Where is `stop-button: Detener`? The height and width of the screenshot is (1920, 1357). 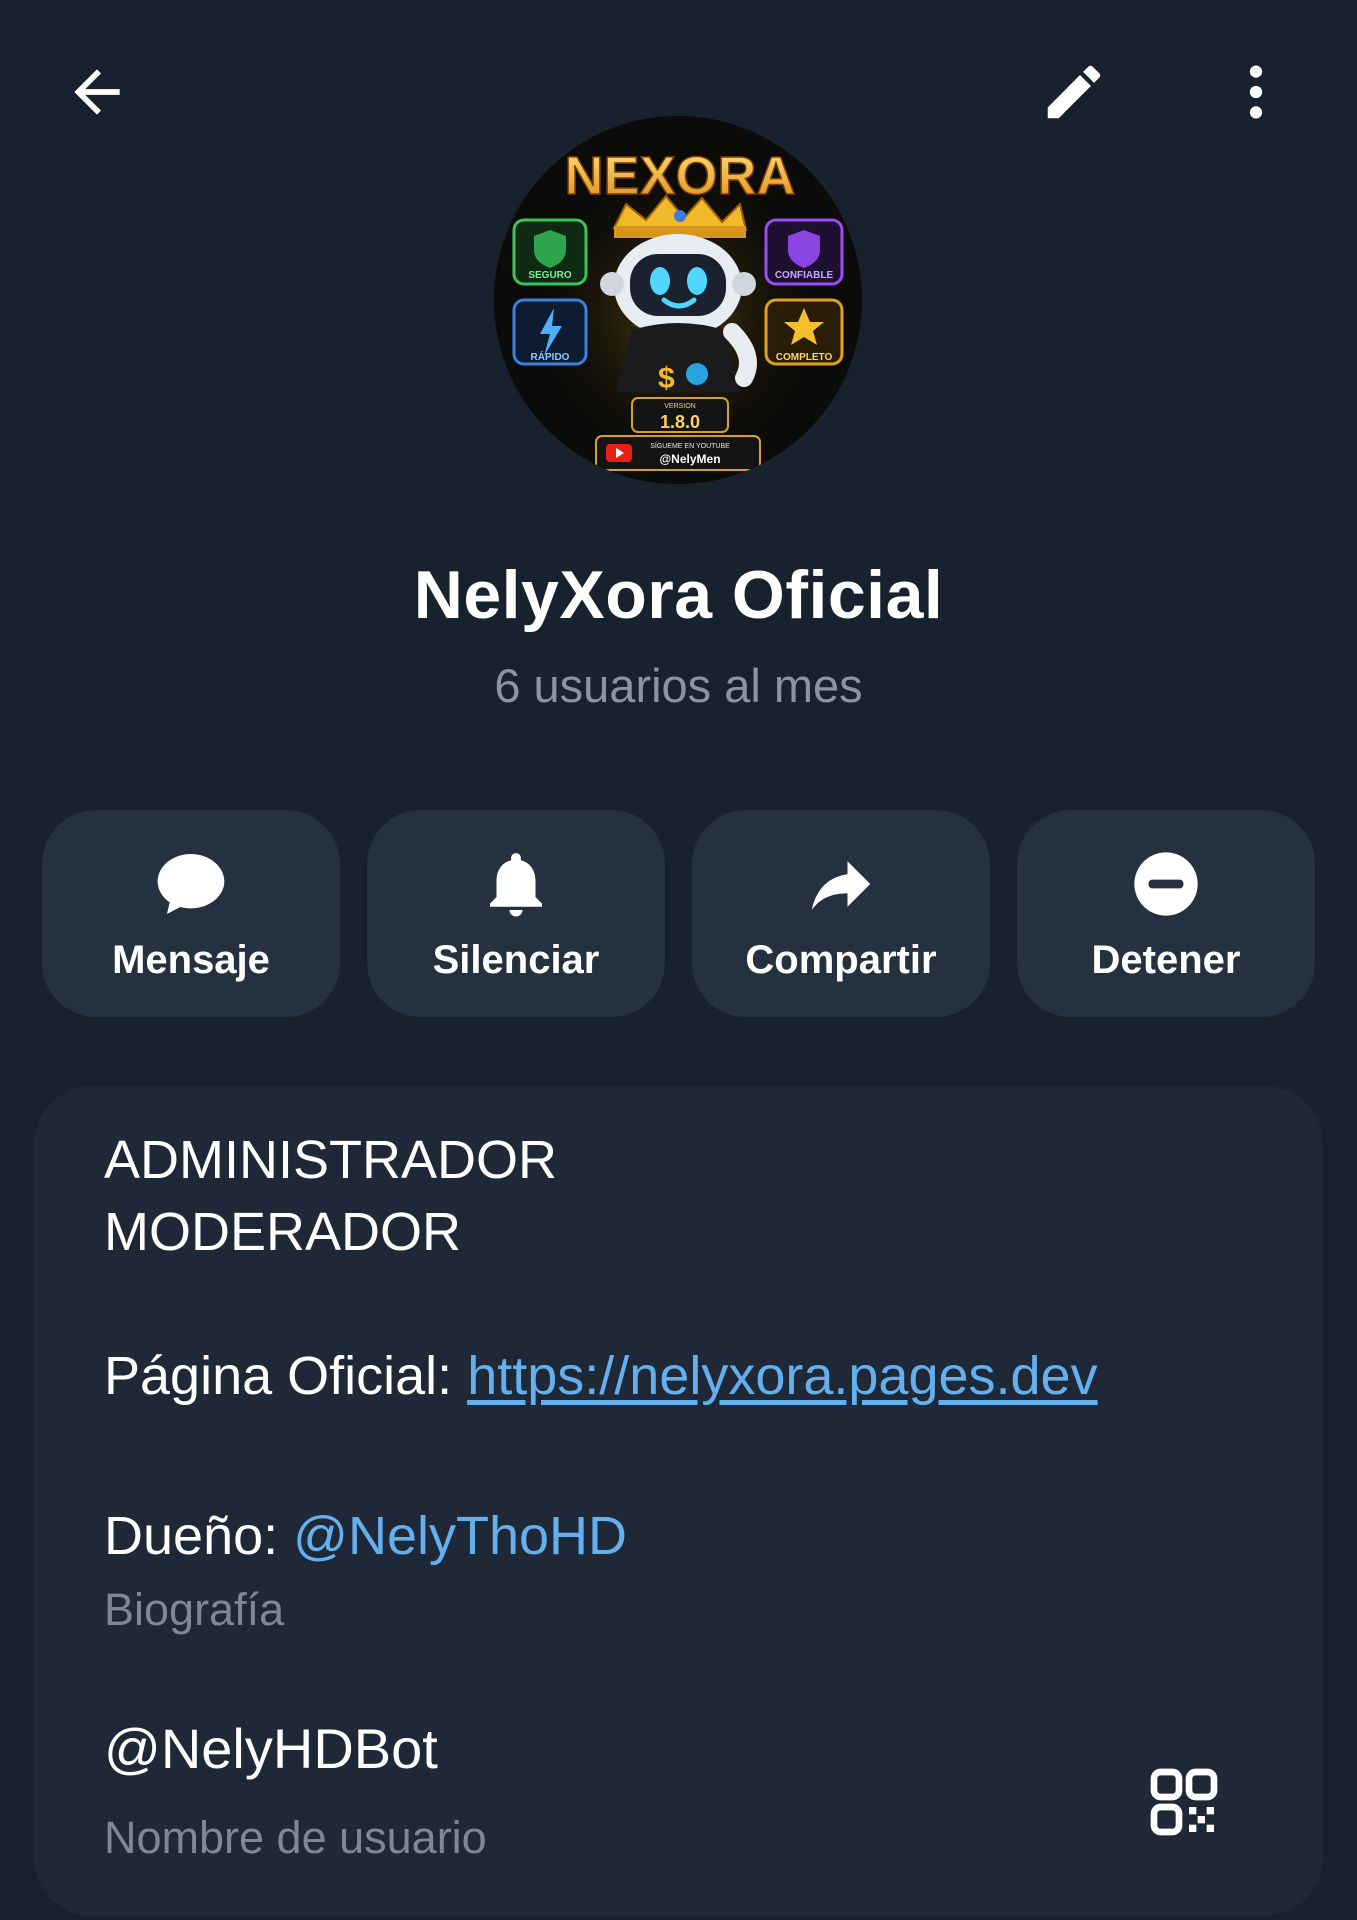 stop-button: Detener is located at coordinates (1166, 913).